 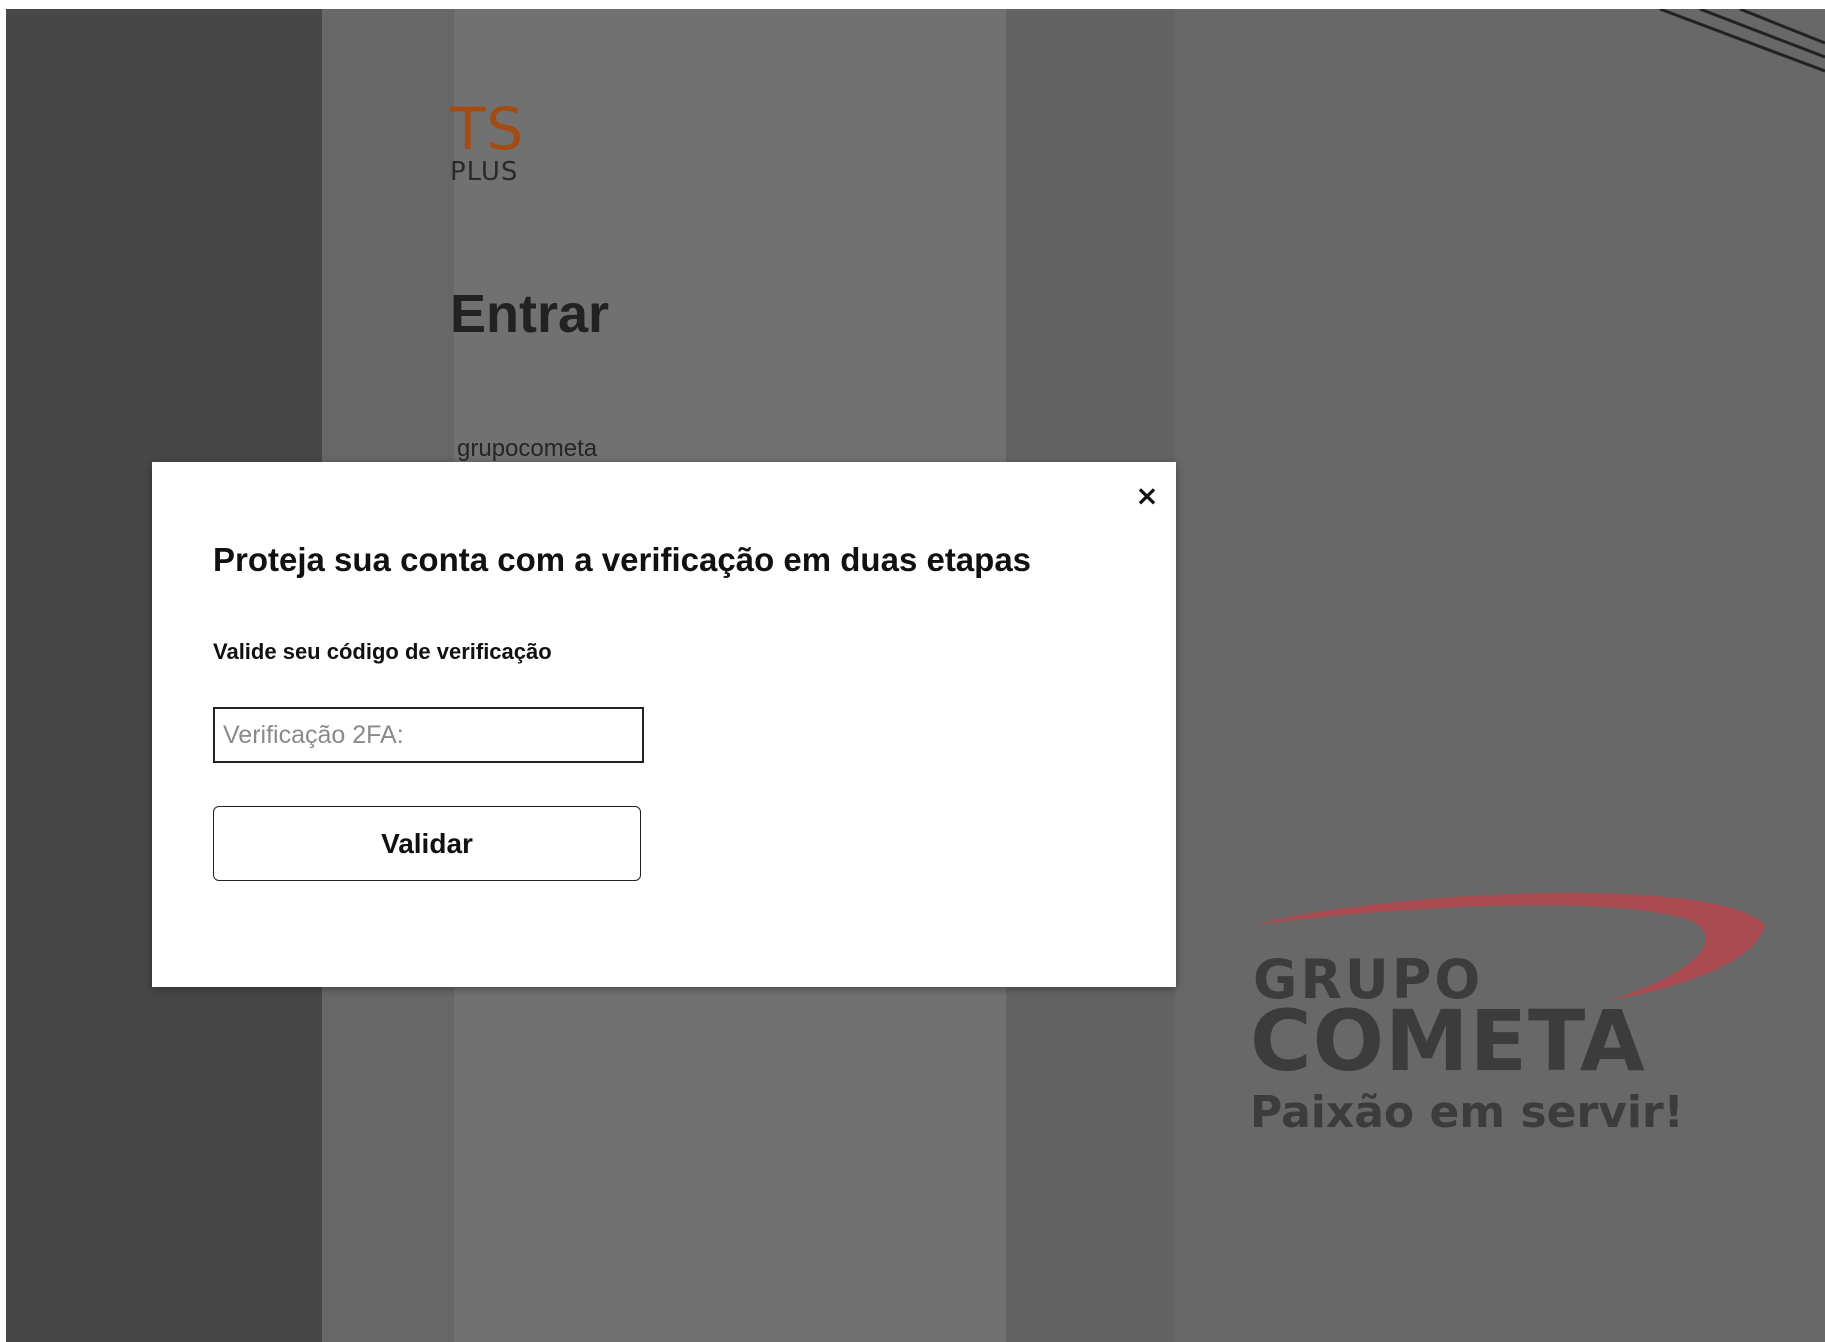 What do you see at coordinates (484, 172) in the screenshot?
I see `tsplus-logo-plus: PLUS` at bounding box center [484, 172].